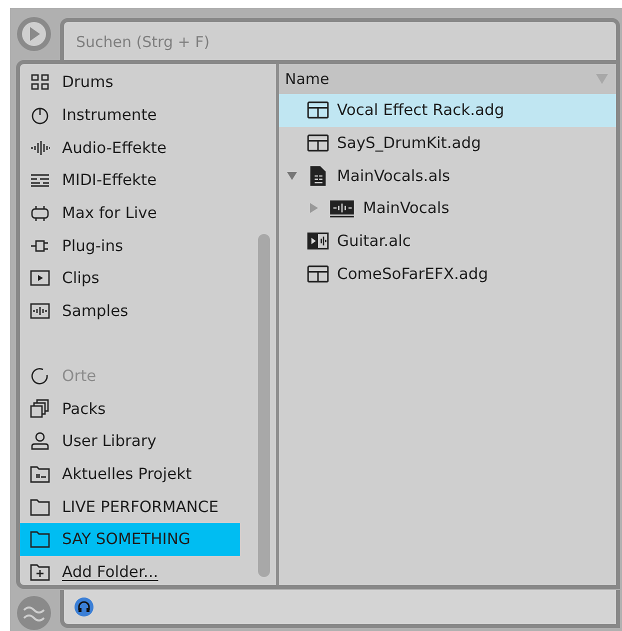 The height and width of the screenshot is (631, 622). I want to click on file-name: Vocal Effect Rack.adg, so click(420, 110).